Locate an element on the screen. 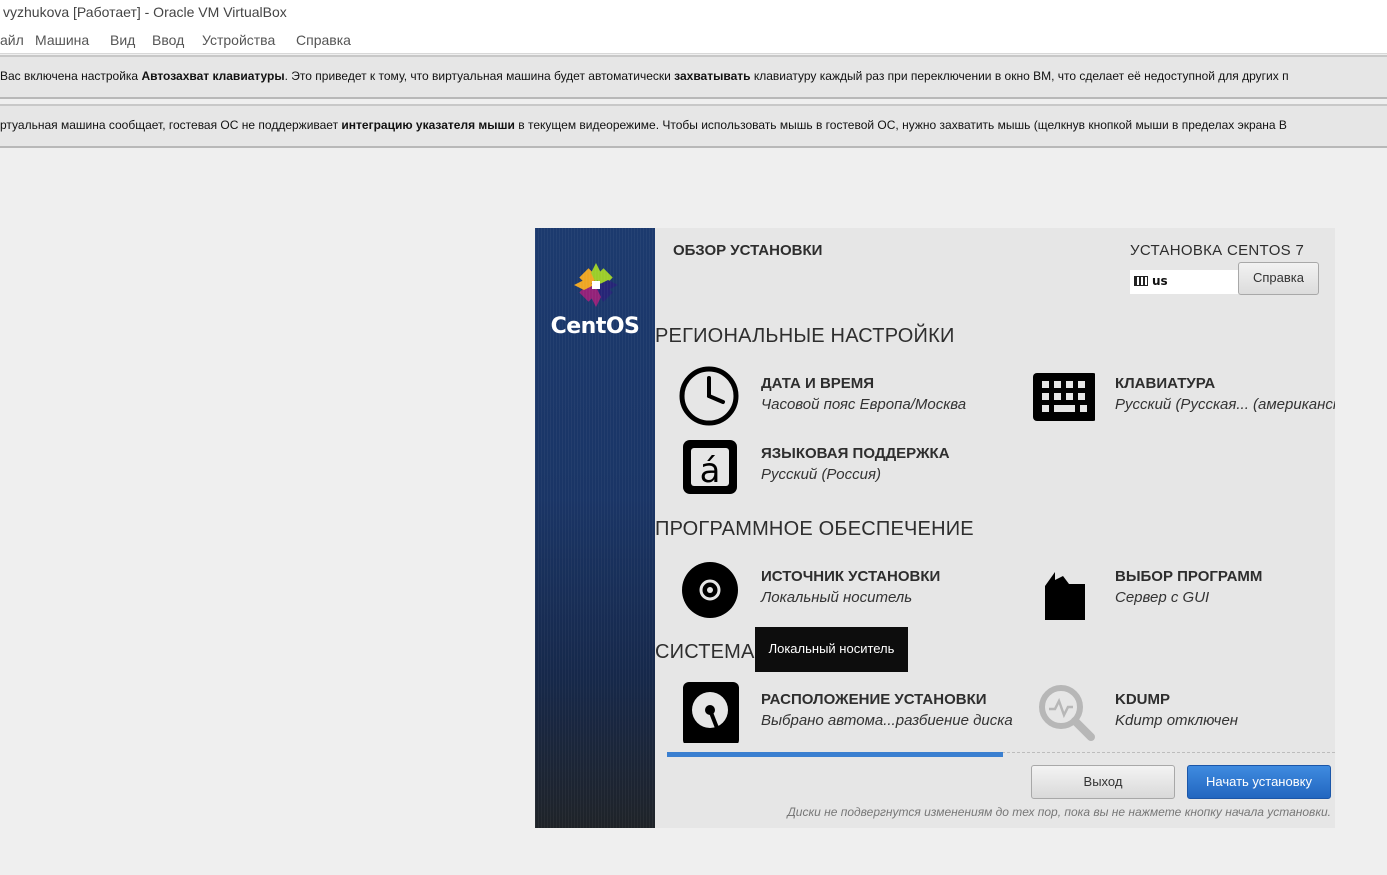 The height and width of the screenshot is (875, 1387). notice-text: Вас включена настройка is located at coordinates (71, 76).